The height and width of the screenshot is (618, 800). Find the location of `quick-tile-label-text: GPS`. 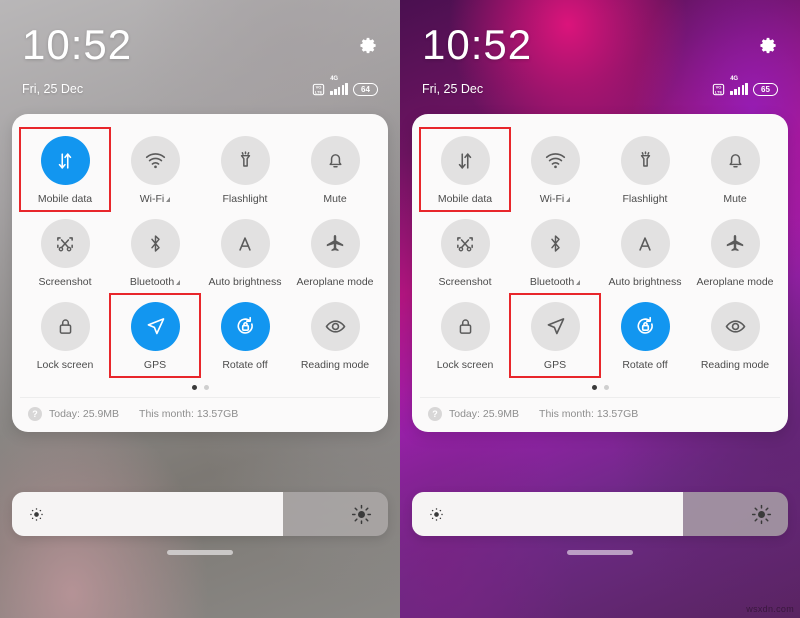

quick-tile-label-text: GPS is located at coordinates (555, 365).